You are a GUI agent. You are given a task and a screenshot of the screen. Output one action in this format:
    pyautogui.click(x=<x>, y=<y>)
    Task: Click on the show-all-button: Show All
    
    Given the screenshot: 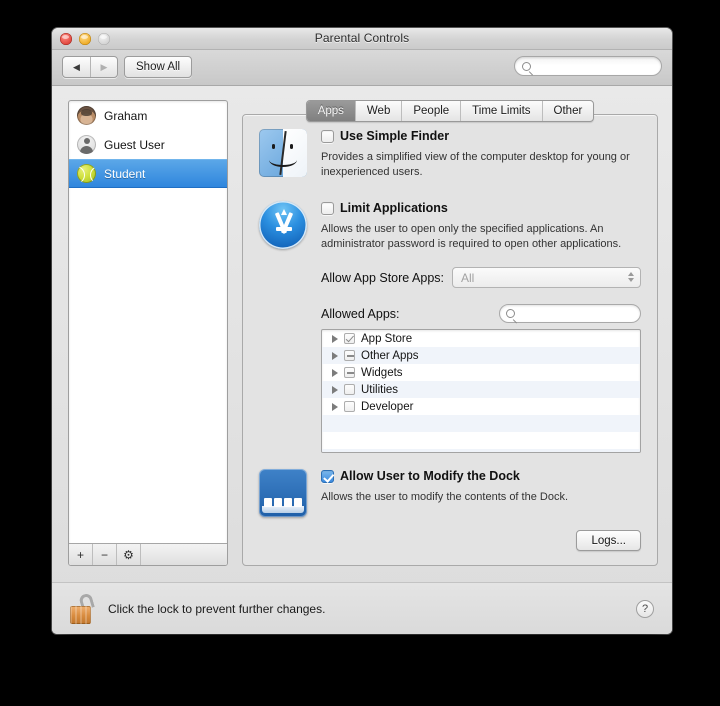 What is the action you would take?
    pyautogui.click(x=158, y=67)
    